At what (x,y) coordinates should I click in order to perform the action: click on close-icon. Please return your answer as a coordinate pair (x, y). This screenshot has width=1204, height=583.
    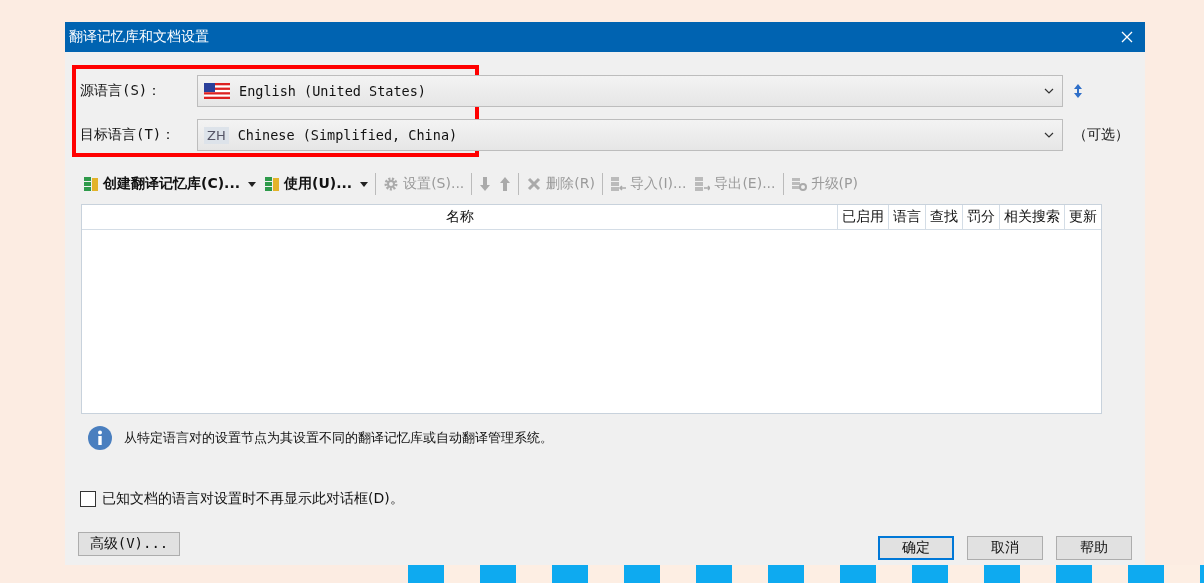
    Looking at the image, I should click on (1127, 37).